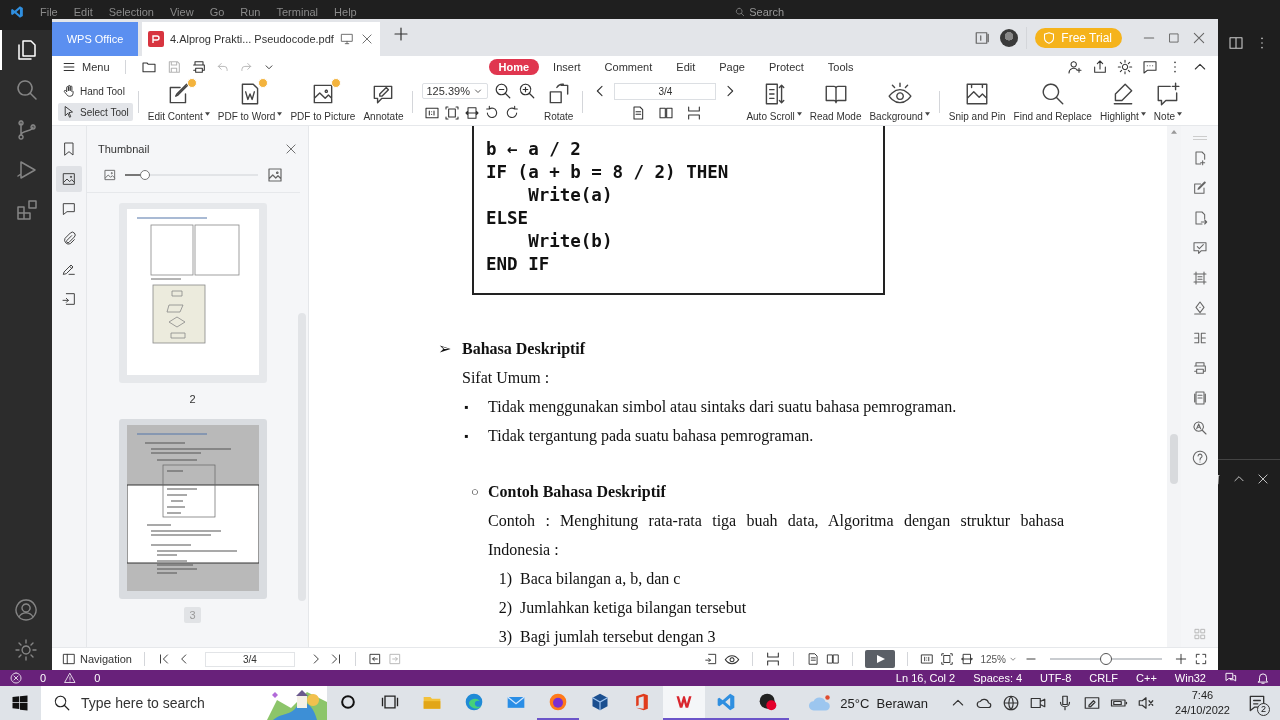  Describe the element at coordinates (722, 406) in the screenshot. I see `bullet-text: Tidak menggunakan simbol atau sintaks dari suatu bahasa pemrograman.` at that location.